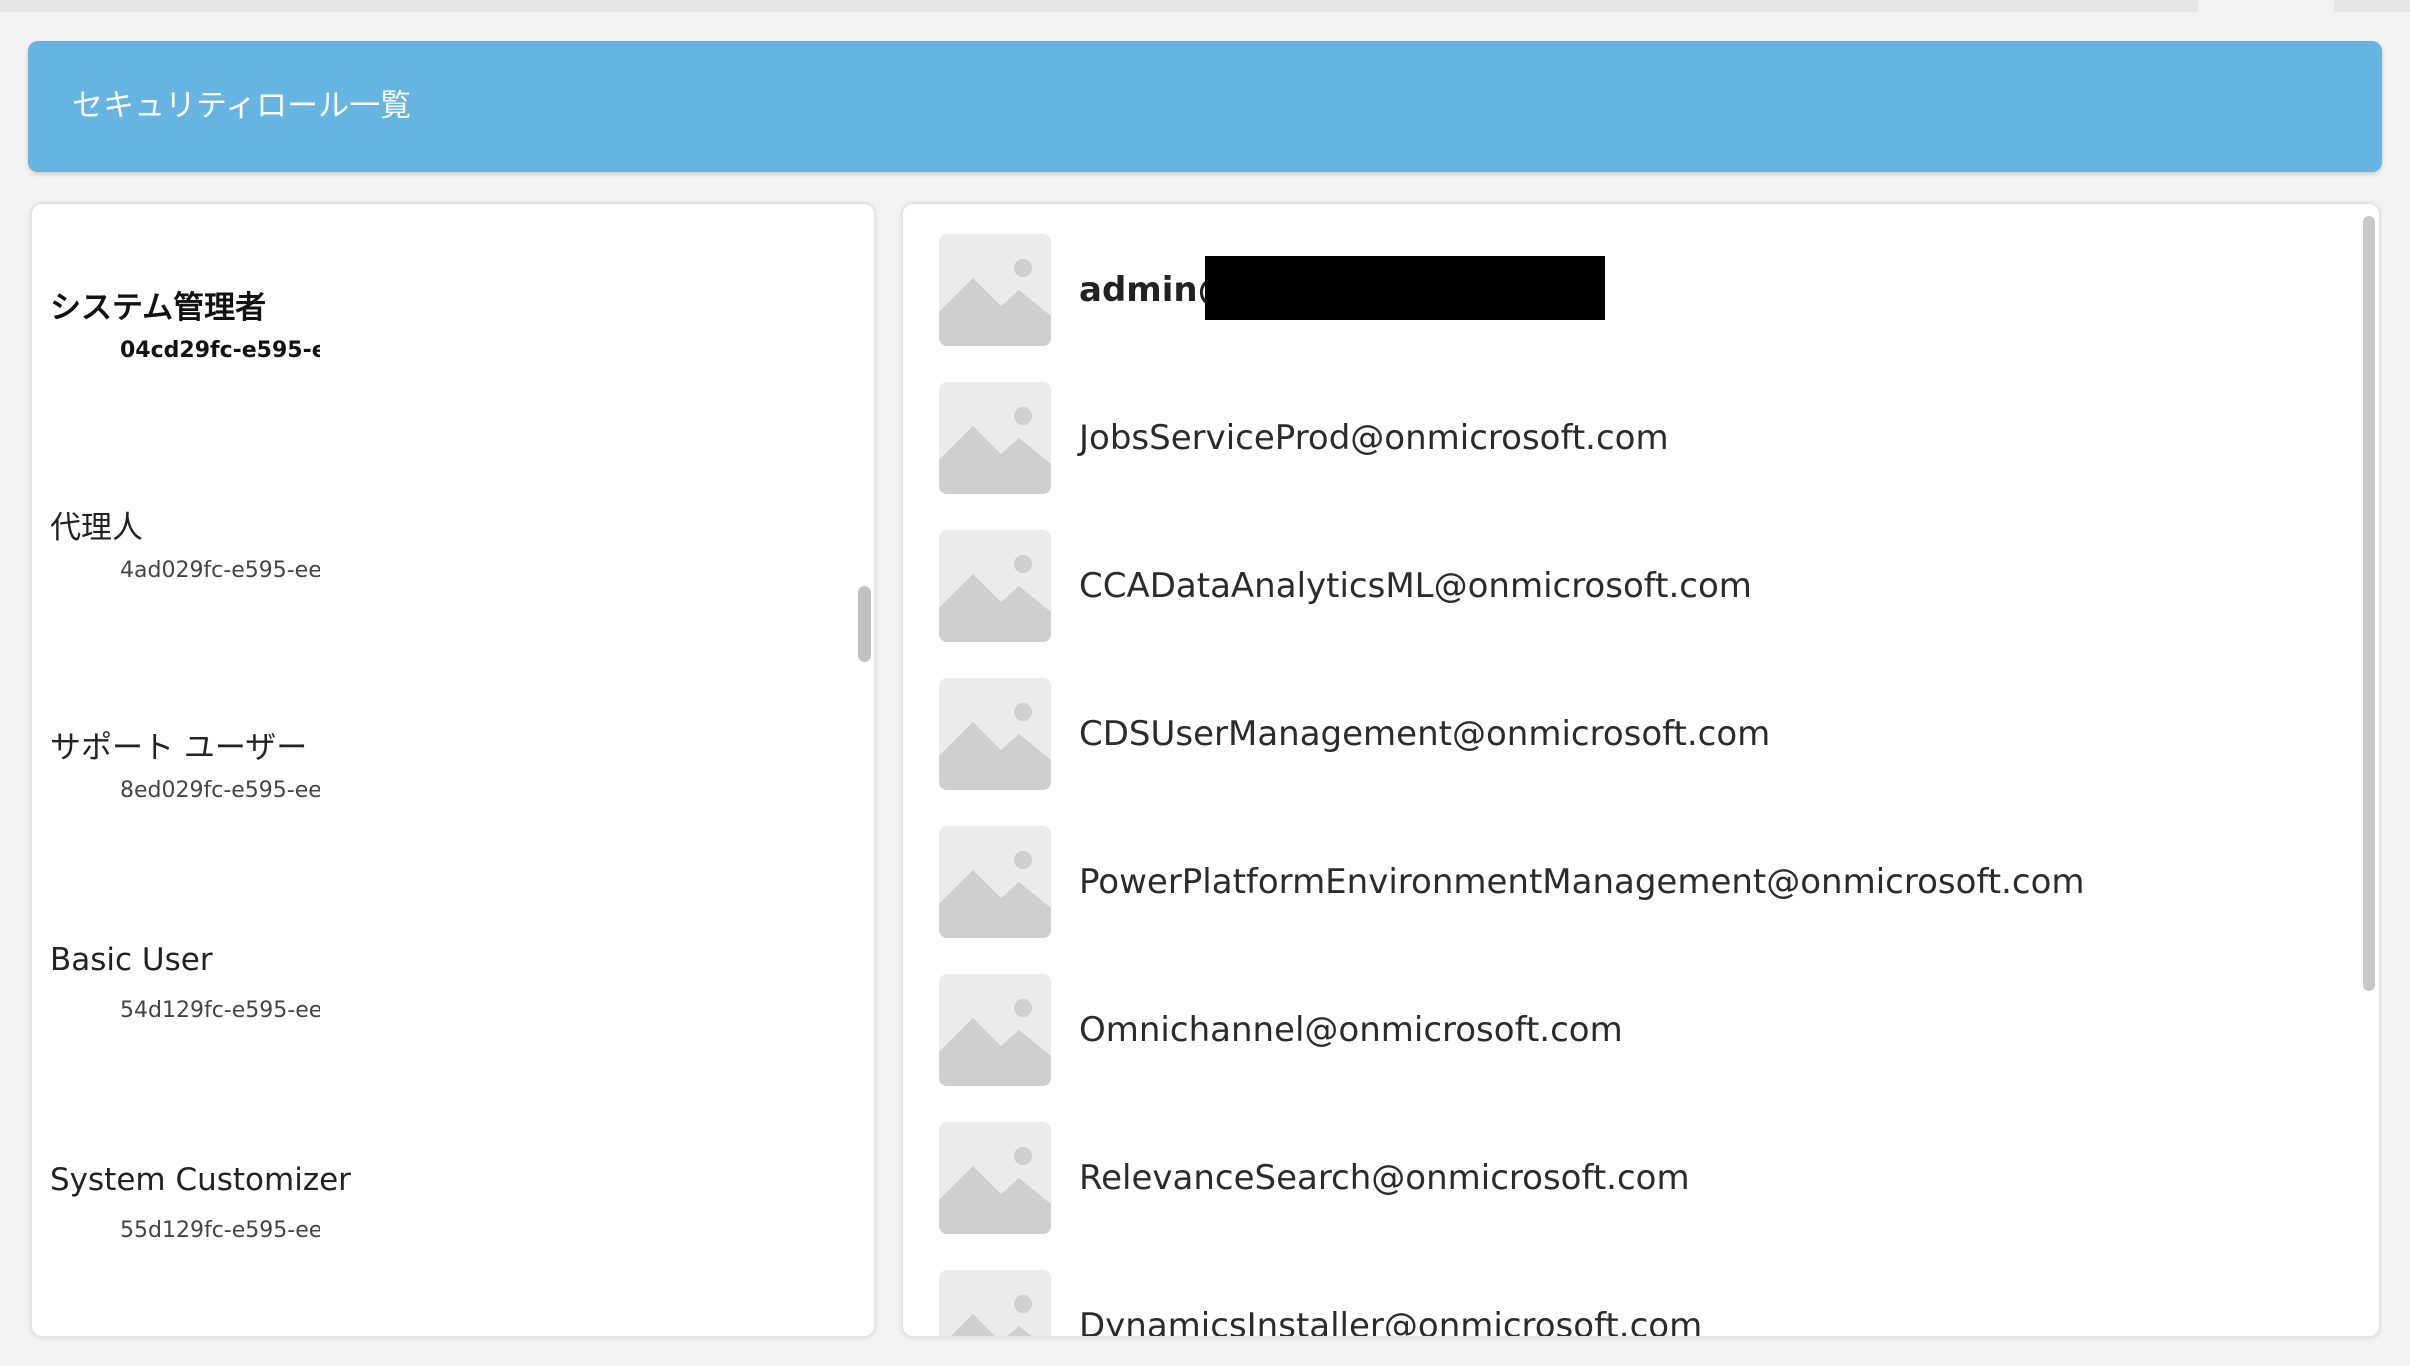 This screenshot has width=2410, height=1366. What do you see at coordinates (1623, 1304) in the screenshot?
I see `user-list-item: DynamicsInstaller@onmicrosoft.com` at bounding box center [1623, 1304].